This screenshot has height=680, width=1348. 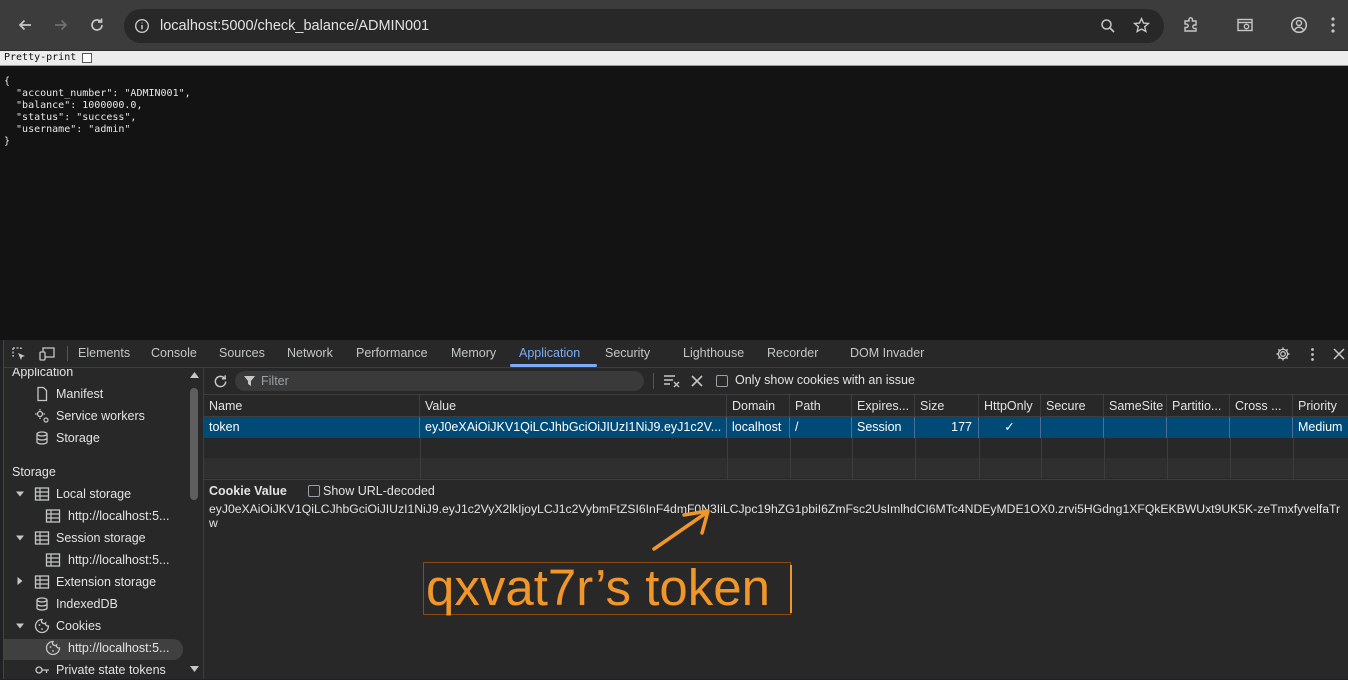 What do you see at coordinates (47, 354) in the screenshot?
I see `device-toolbar-icon` at bounding box center [47, 354].